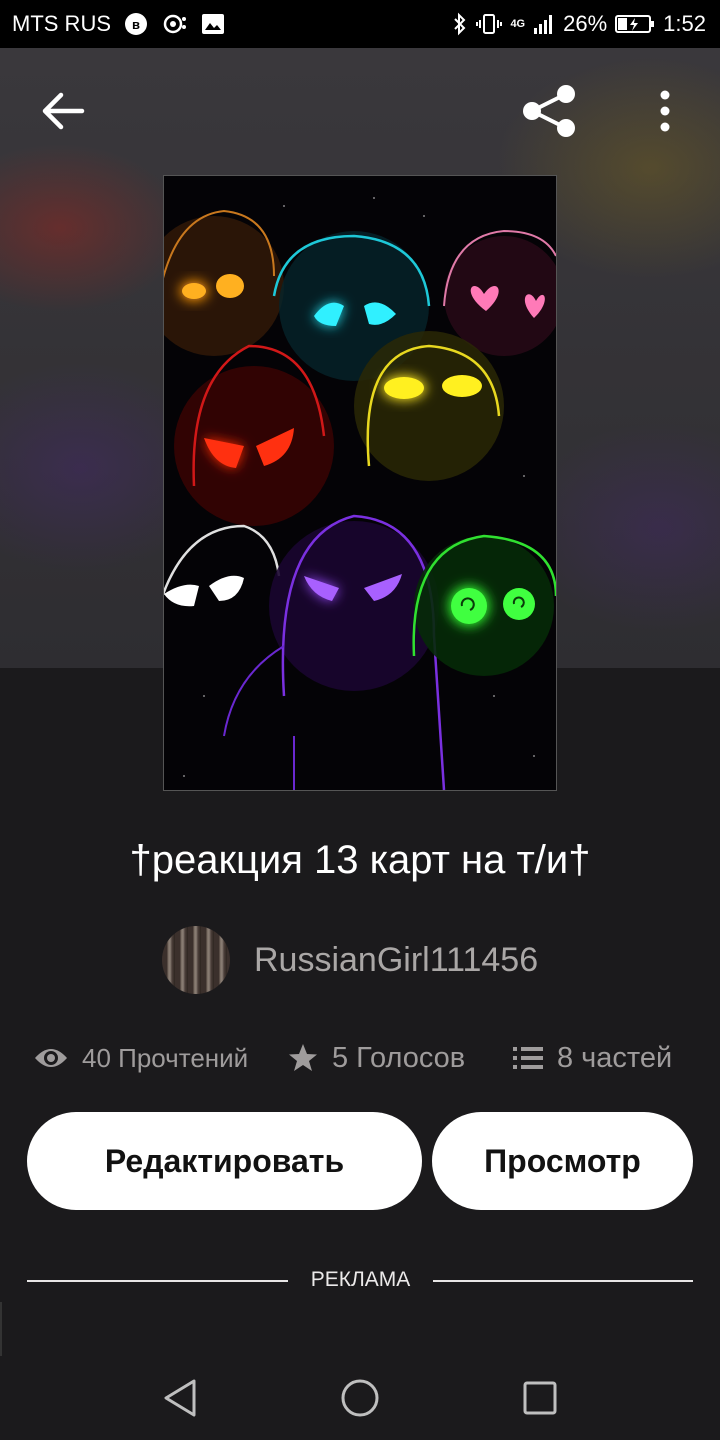 The image size is (720, 1440). I want to click on share-button, so click(549, 111).